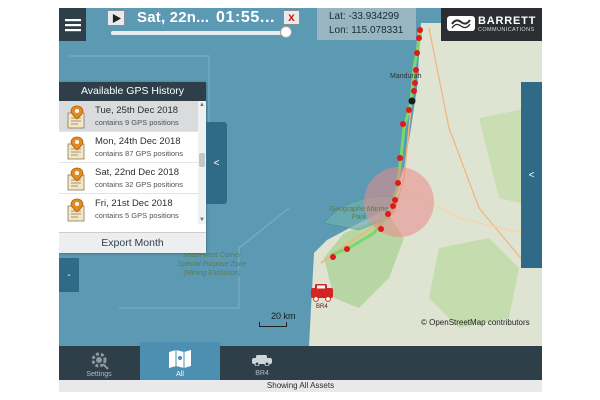  What do you see at coordinates (69, 275) in the screenshot?
I see `zoom-out-tab: -` at bounding box center [69, 275].